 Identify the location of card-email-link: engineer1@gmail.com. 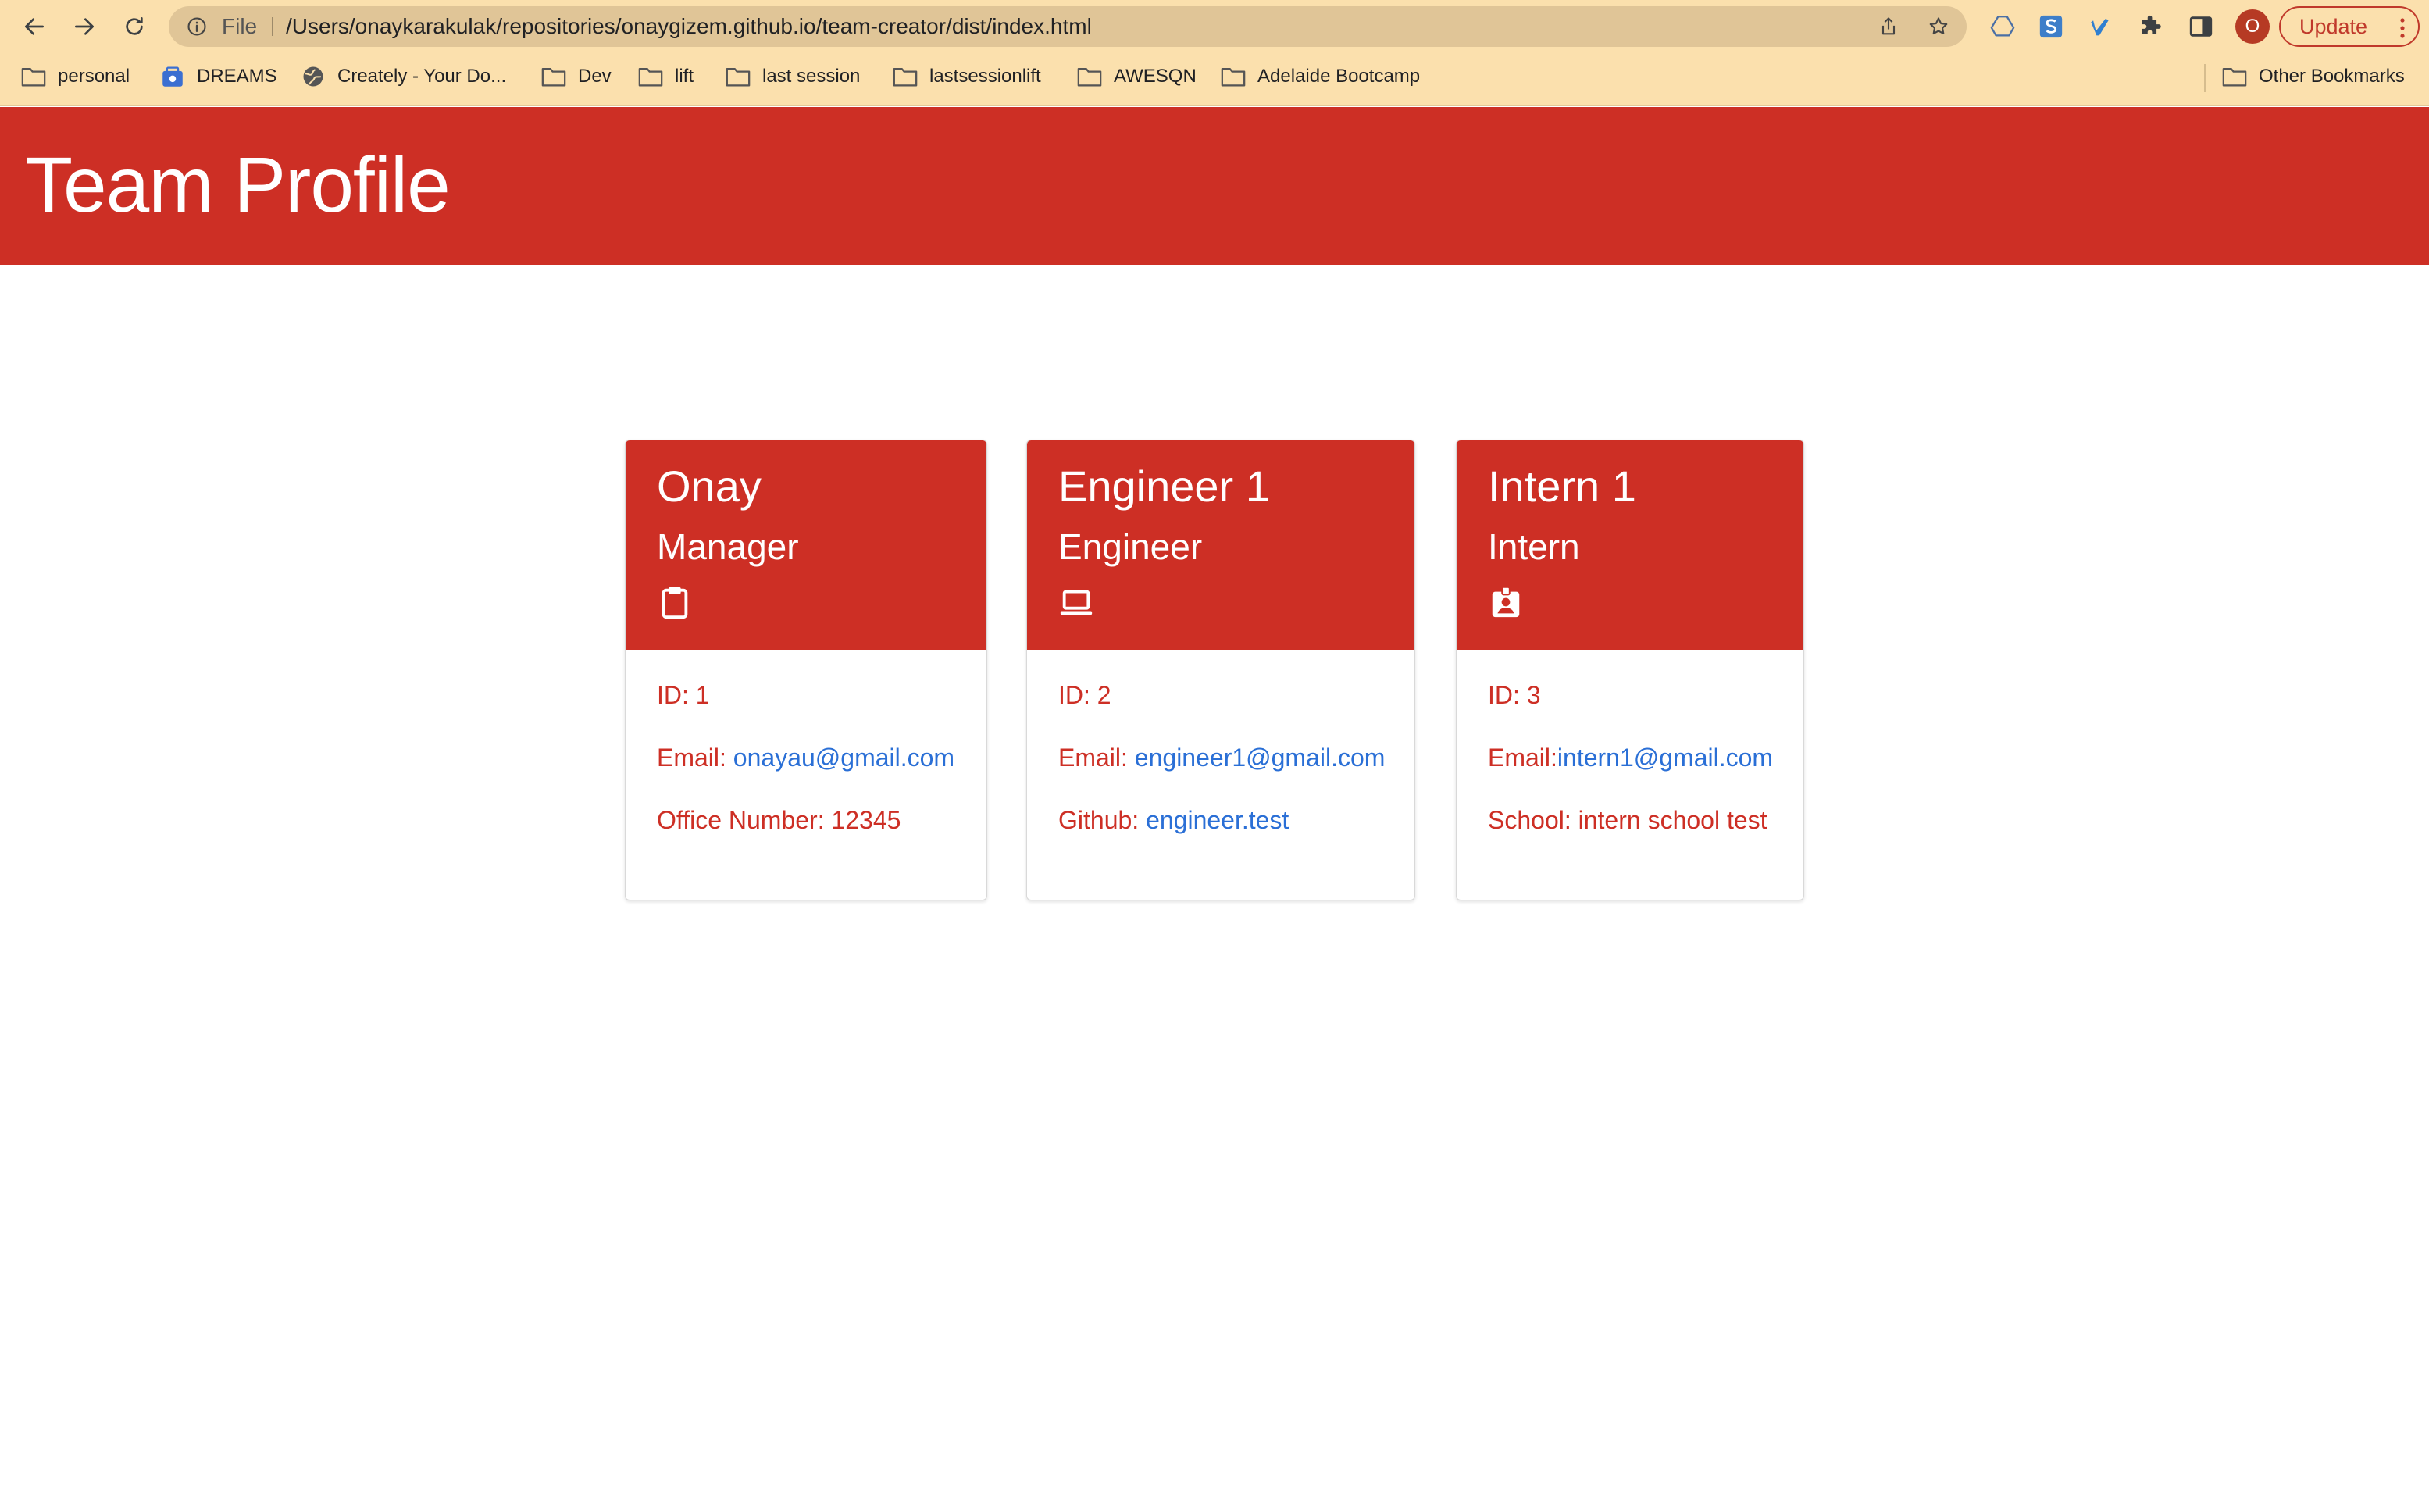
(1260, 758).